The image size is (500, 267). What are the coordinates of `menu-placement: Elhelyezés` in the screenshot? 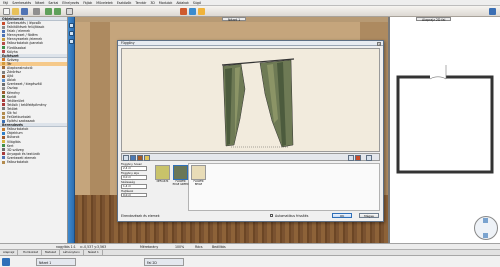 It's located at (70, 3).